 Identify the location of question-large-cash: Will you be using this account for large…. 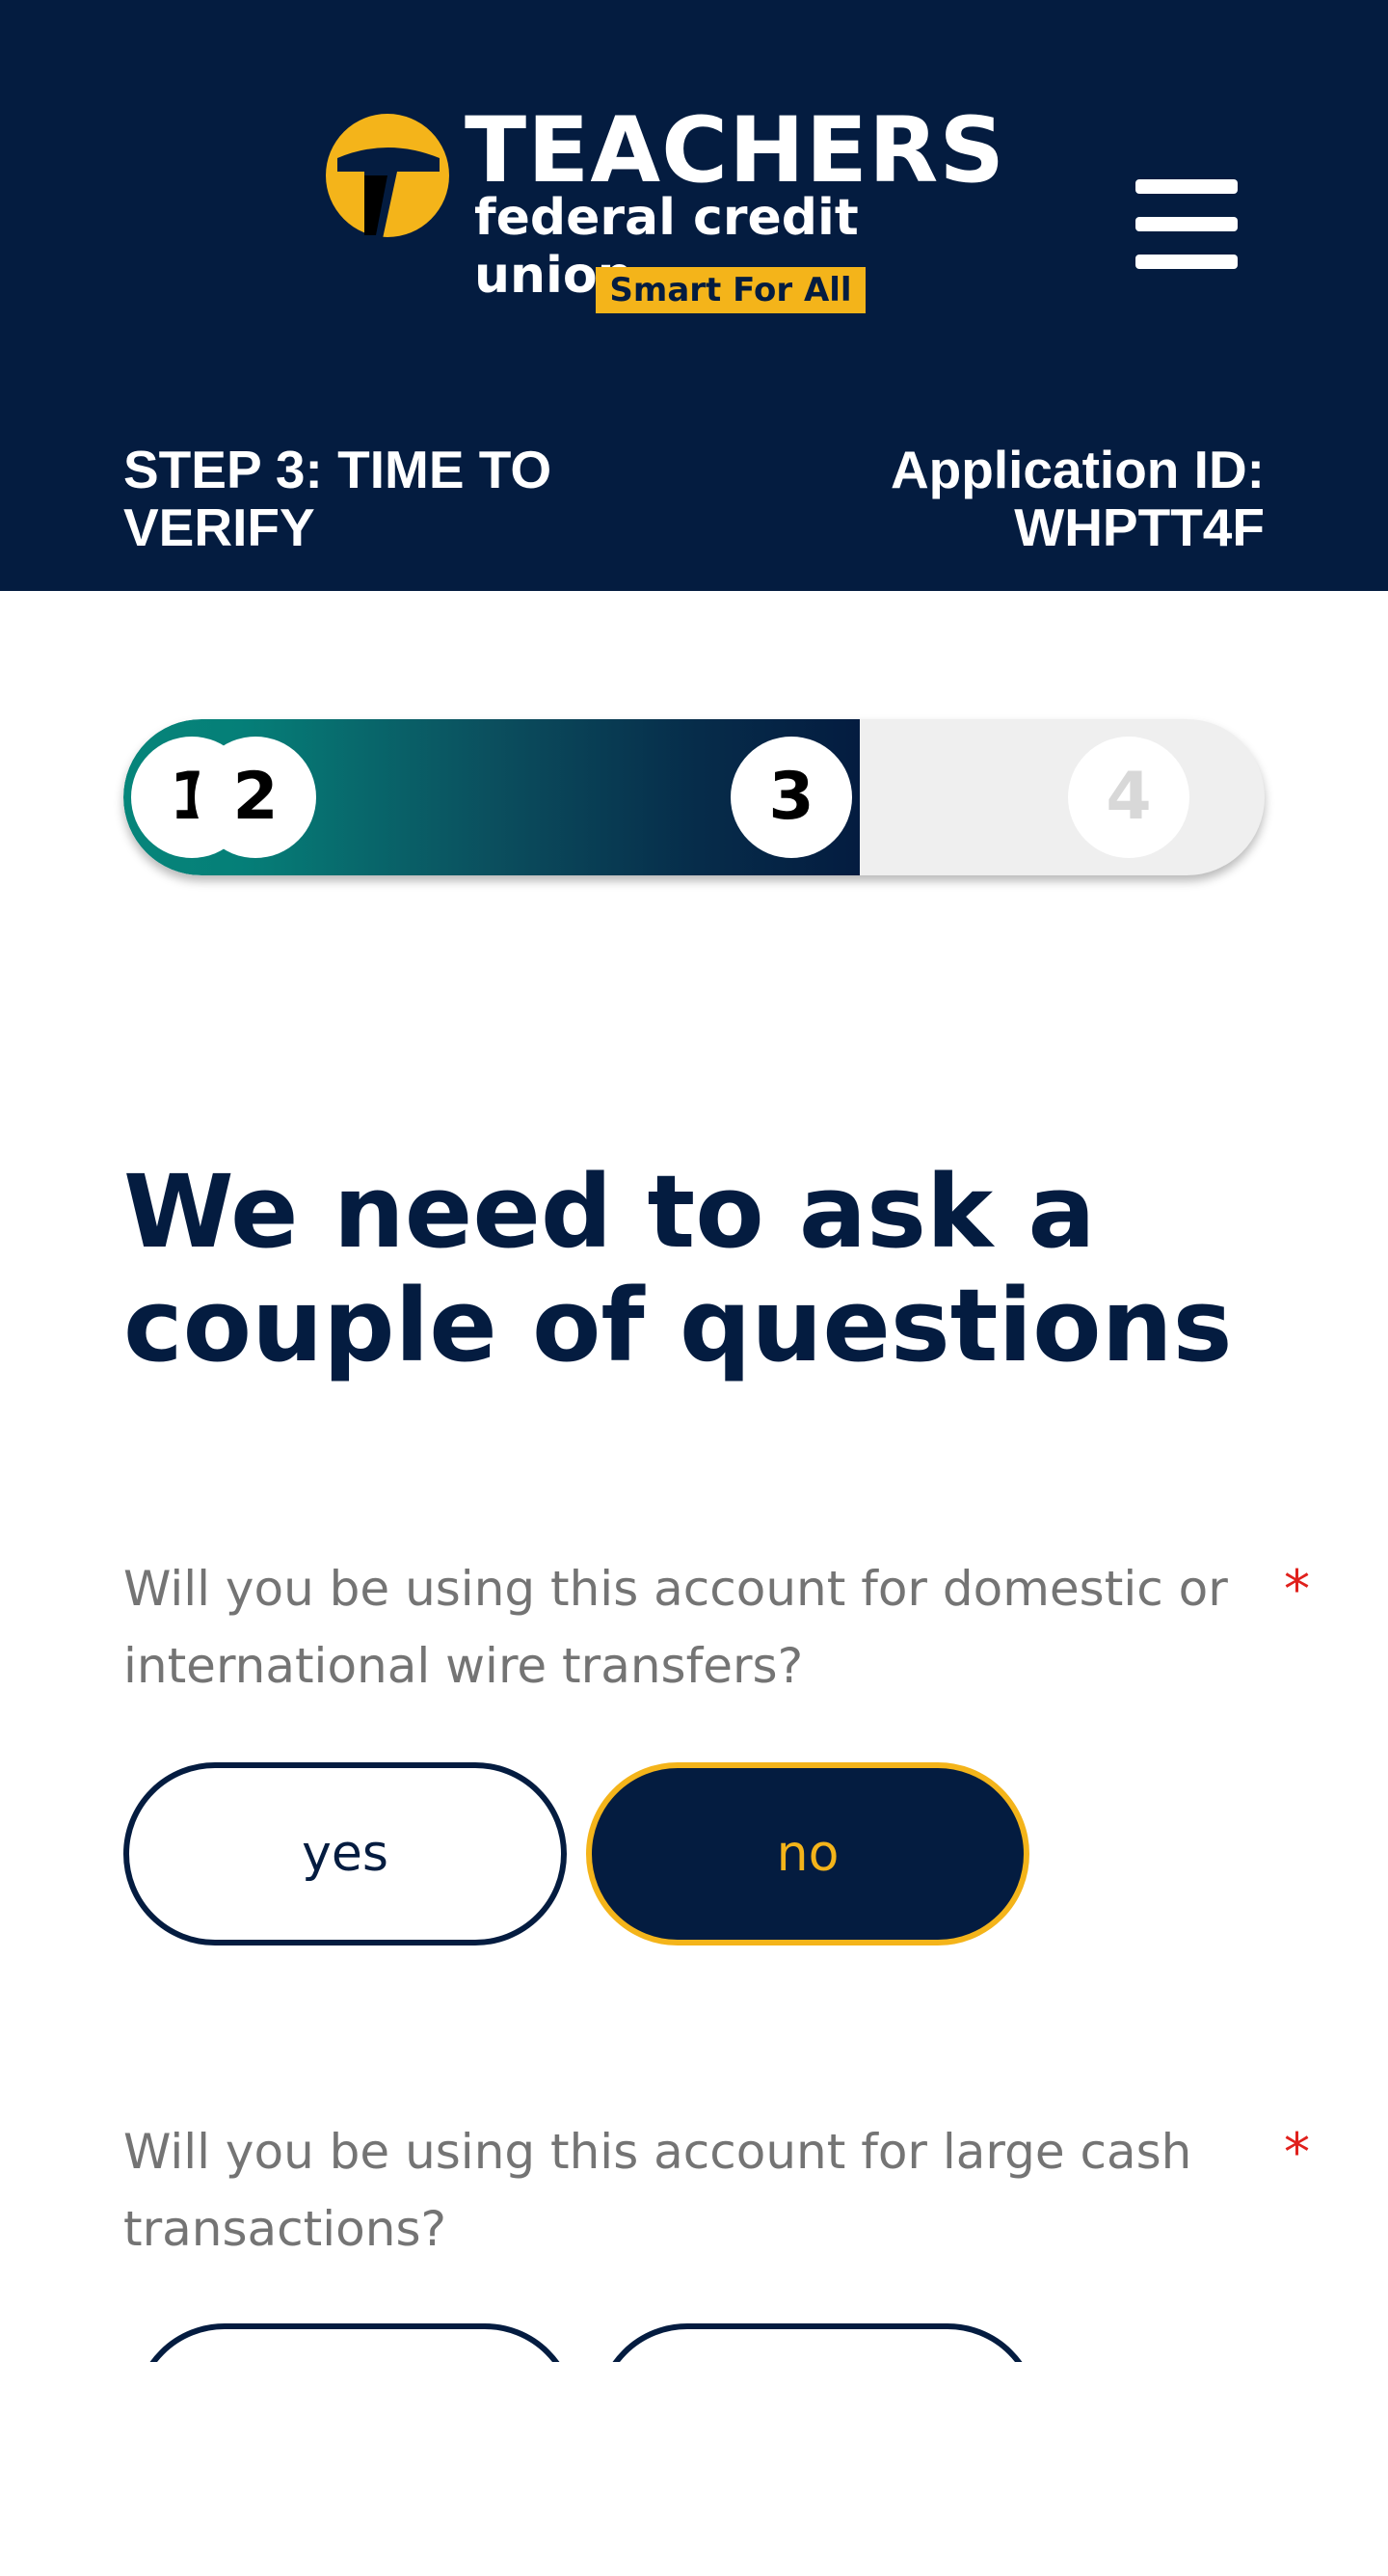
(658, 2191).